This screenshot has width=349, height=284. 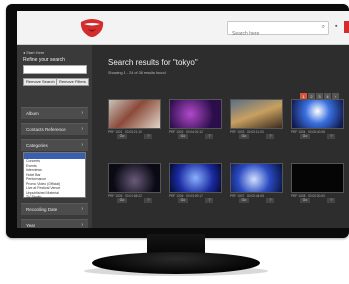 I want to click on top-bar: ⌕ ▪, so click(x=183, y=28).